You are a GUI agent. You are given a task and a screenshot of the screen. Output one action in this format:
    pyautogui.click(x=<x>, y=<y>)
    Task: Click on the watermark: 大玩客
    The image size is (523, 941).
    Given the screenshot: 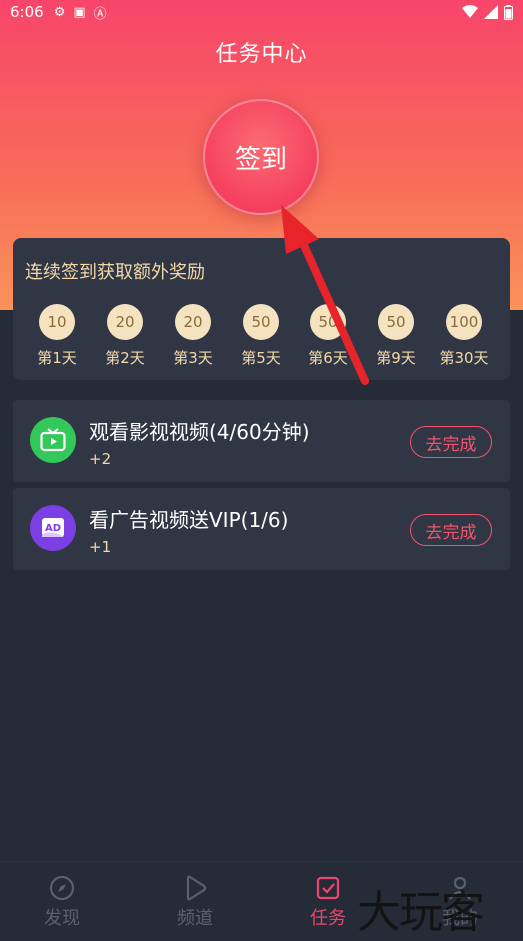 What is the action you would take?
    pyautogui.click(x=421, y=912)
    